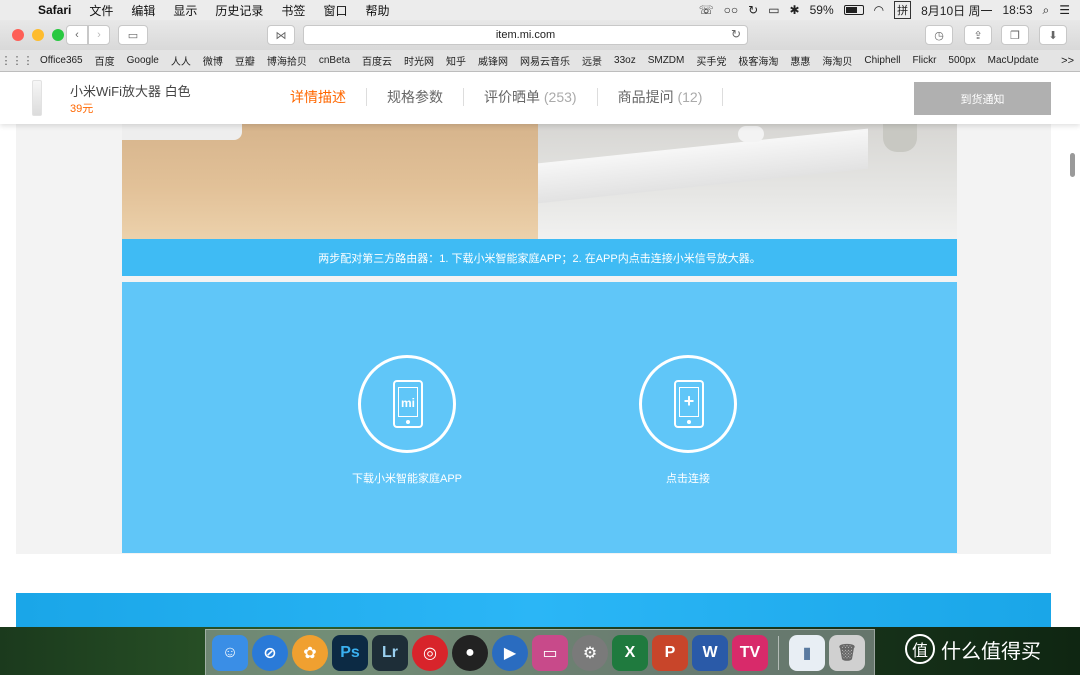 The height and width of the screenshot is (675, 1080). Describe the element at coordinates (143, 10) in the screenshot. I see `menu-edit: 编辑` at that location.